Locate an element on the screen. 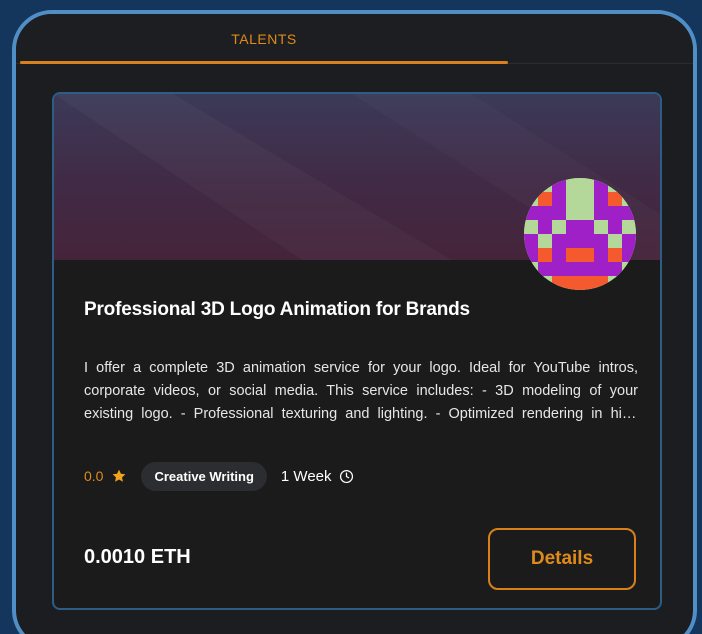  star-icon is located at coordinates (119, 475).